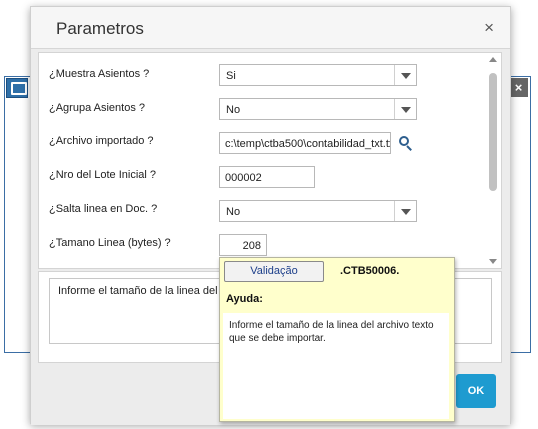 This screenshot has height=429, width=538. I want to click on validation-button: Validação, so click(274, 271).